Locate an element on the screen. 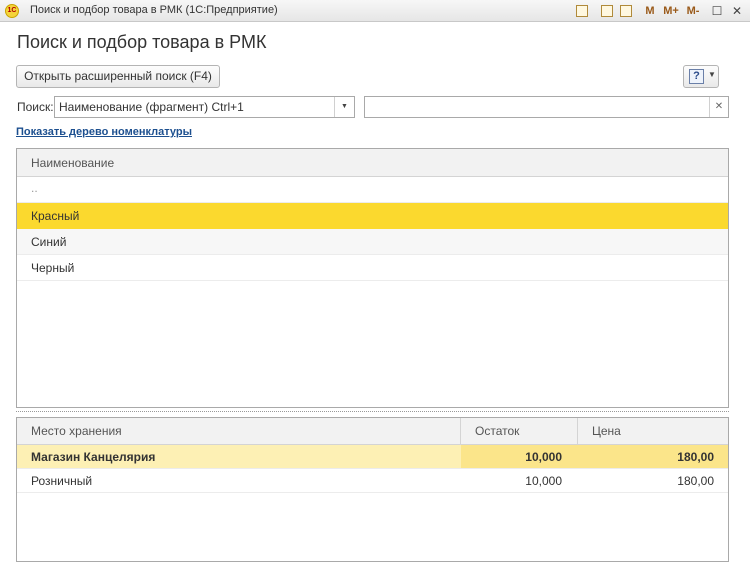 Image resolution: width=750 pixels, height=562 pixels. help-button: ? ▼ is located at coordinates (701, 76).